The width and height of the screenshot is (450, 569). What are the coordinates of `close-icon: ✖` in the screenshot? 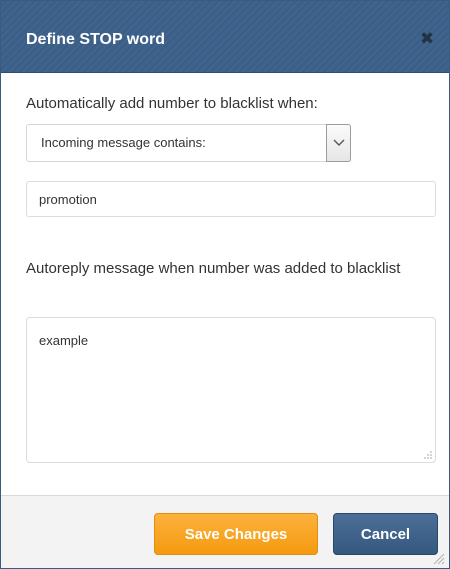 It's located at (427, 39).